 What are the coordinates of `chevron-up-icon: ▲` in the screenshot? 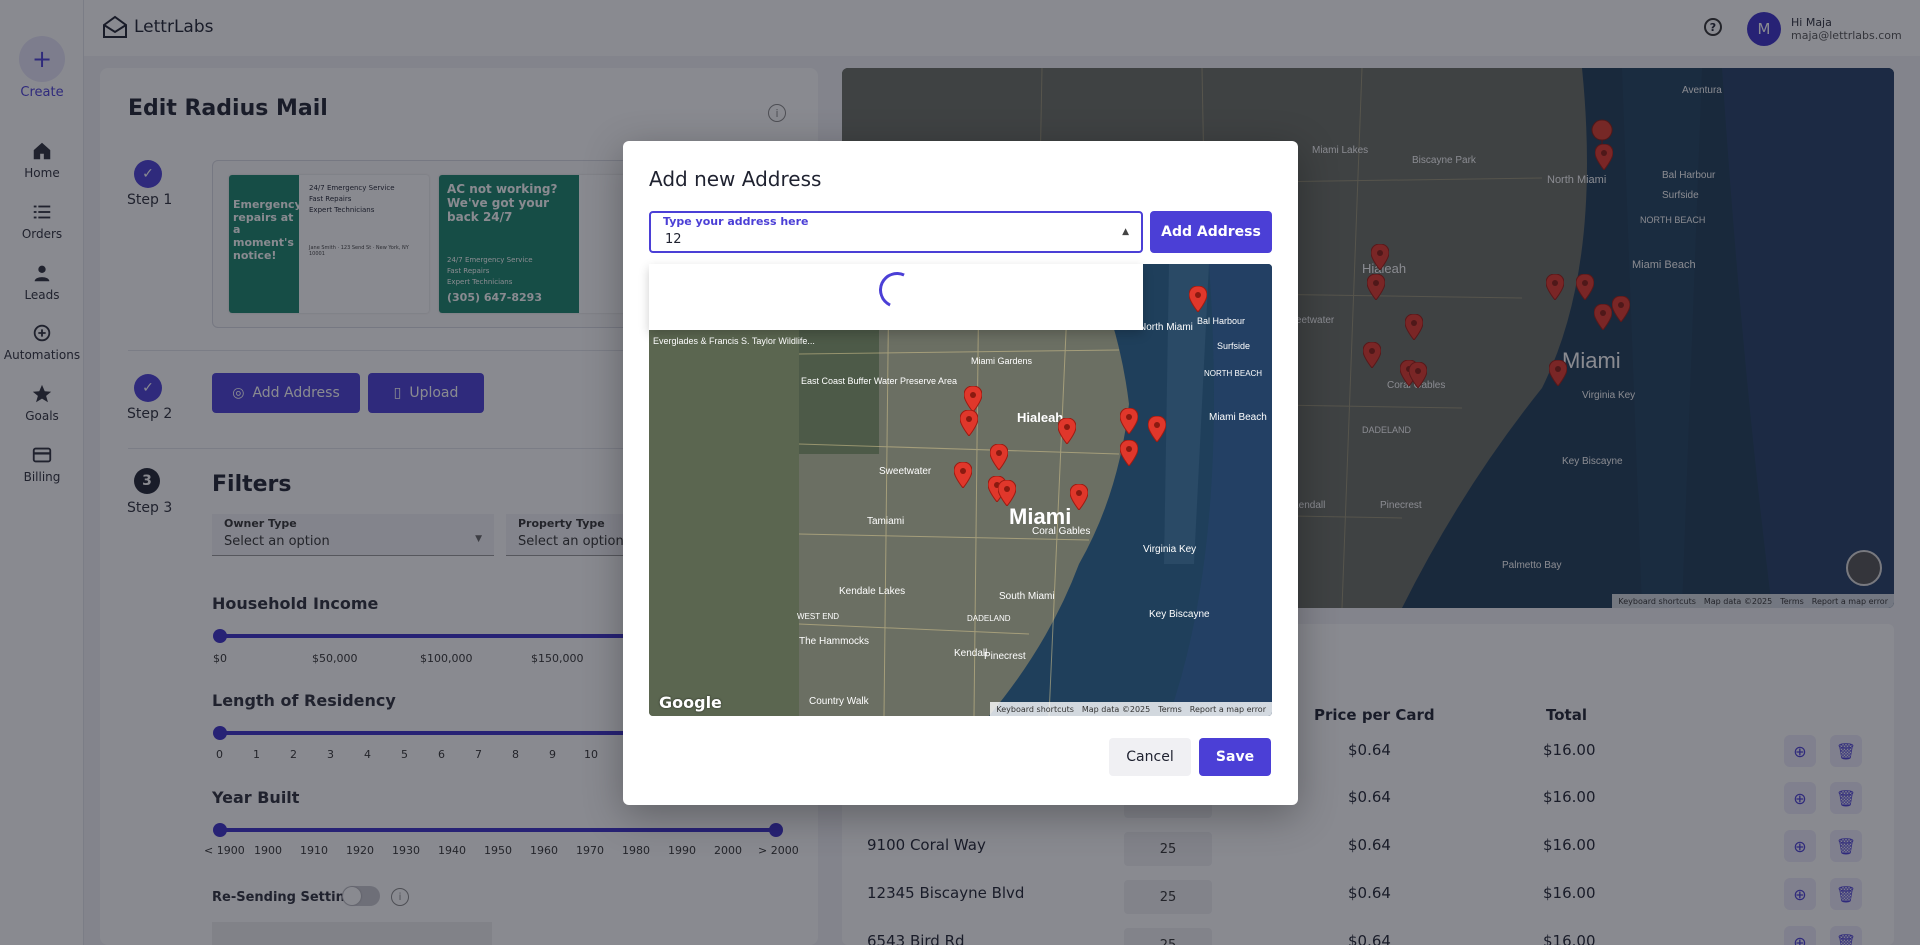 It's located at (1125, 232).